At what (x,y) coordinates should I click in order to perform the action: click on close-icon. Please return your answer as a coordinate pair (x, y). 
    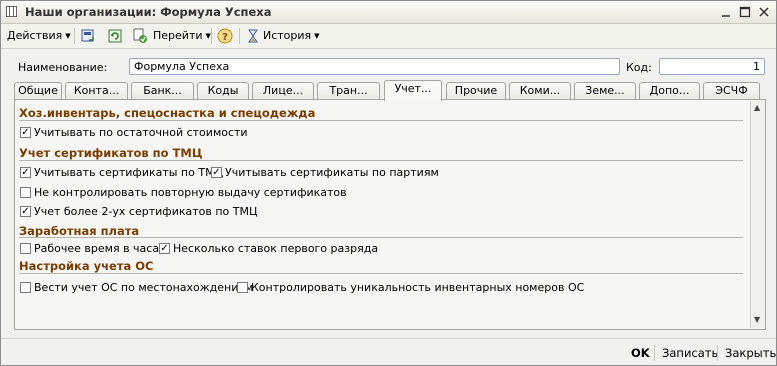
    Looking at the image, I should click on (764, 12).